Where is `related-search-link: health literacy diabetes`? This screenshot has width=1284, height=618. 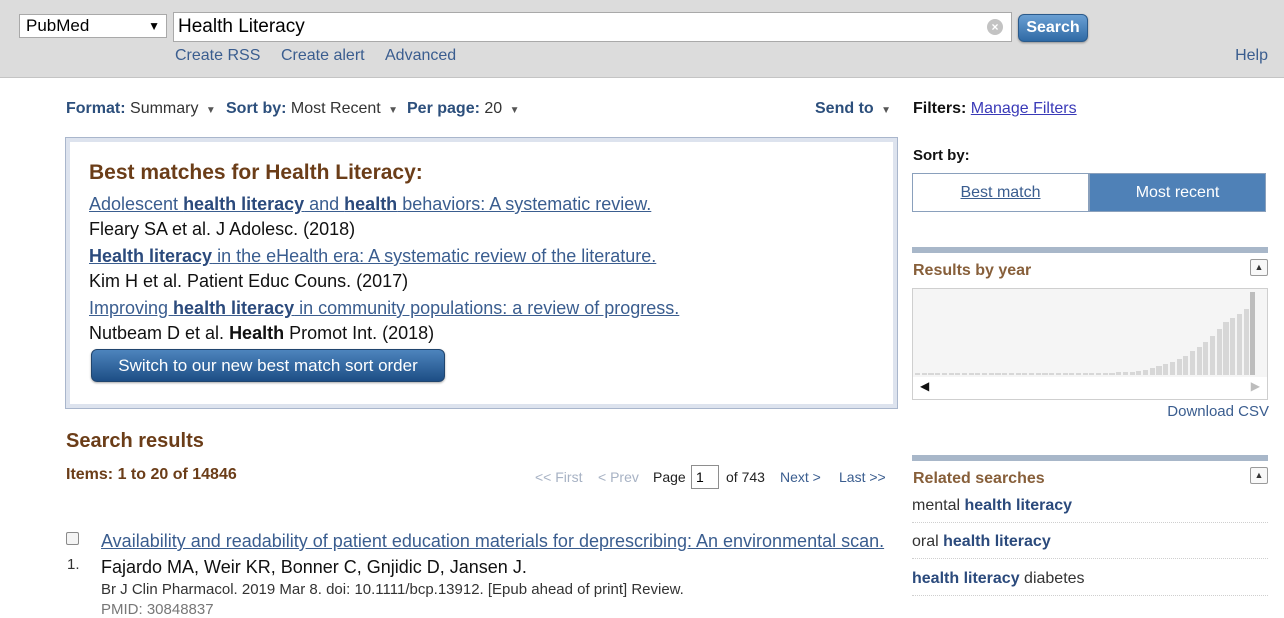 related-search-link: health literacy diabetes is located at coordinates (1090, 583).